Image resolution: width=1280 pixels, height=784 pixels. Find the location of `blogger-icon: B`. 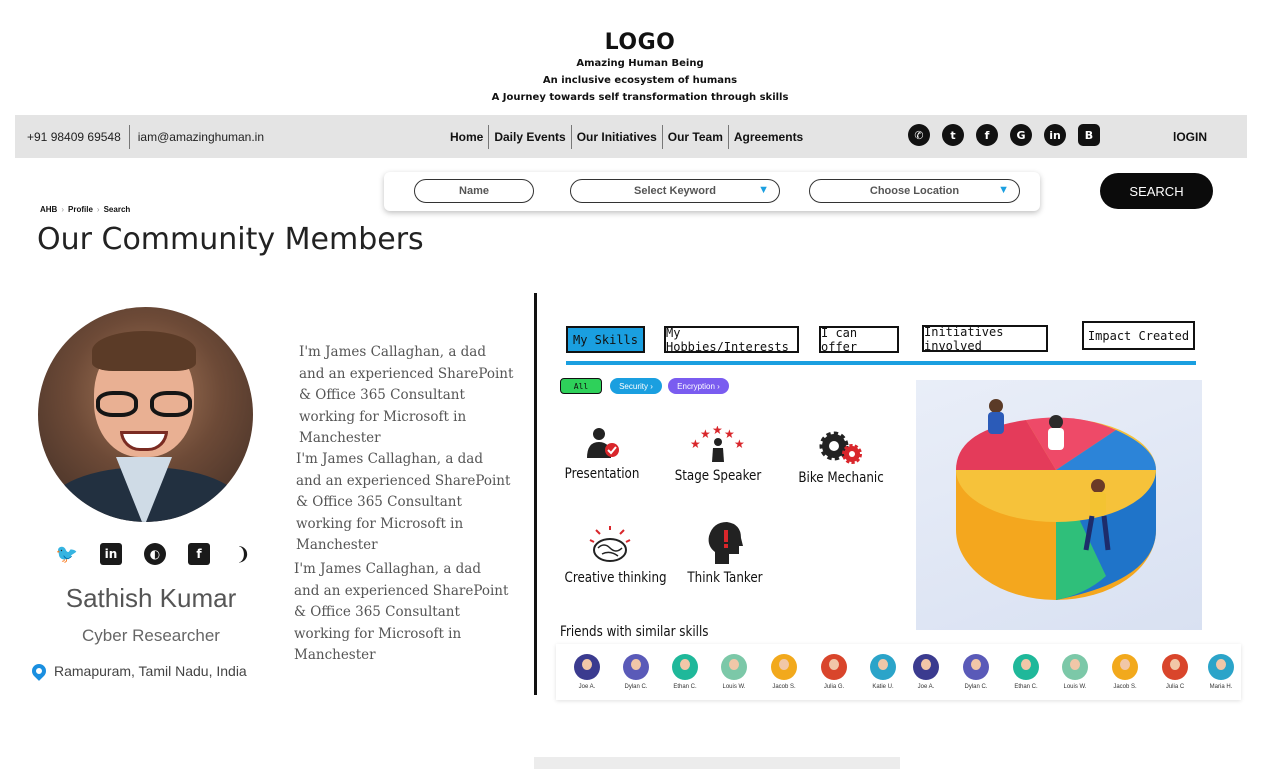

blogger-icon: B is located at coordinates (1089, 135).